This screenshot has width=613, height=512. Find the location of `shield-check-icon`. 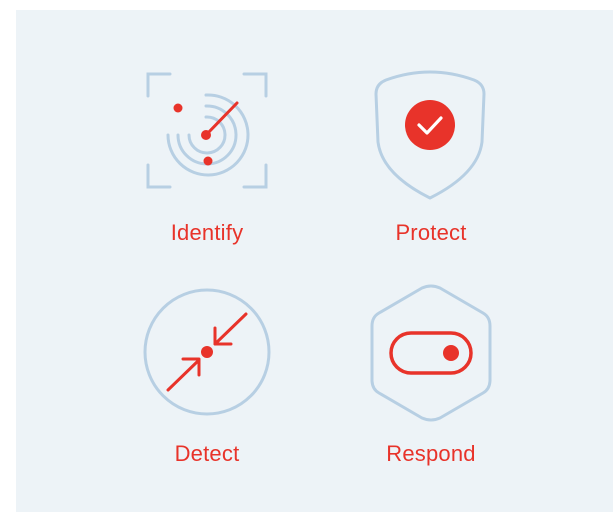

shield-check-icon is located at coordinates (430, 135).